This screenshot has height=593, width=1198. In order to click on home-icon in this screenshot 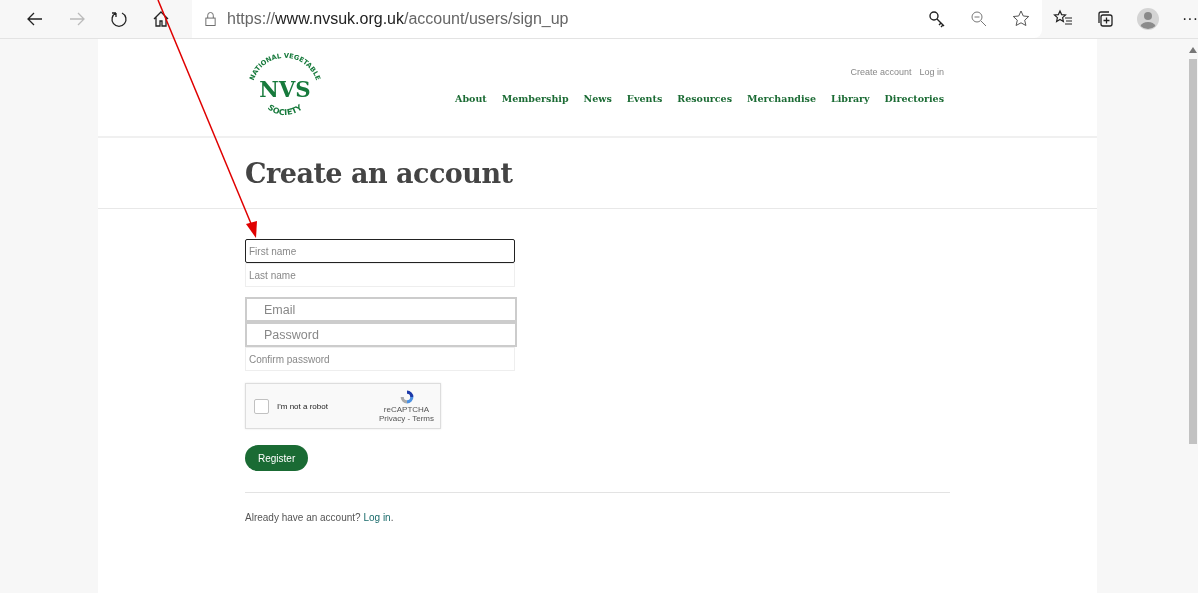, I will do `click(161, 19)`.